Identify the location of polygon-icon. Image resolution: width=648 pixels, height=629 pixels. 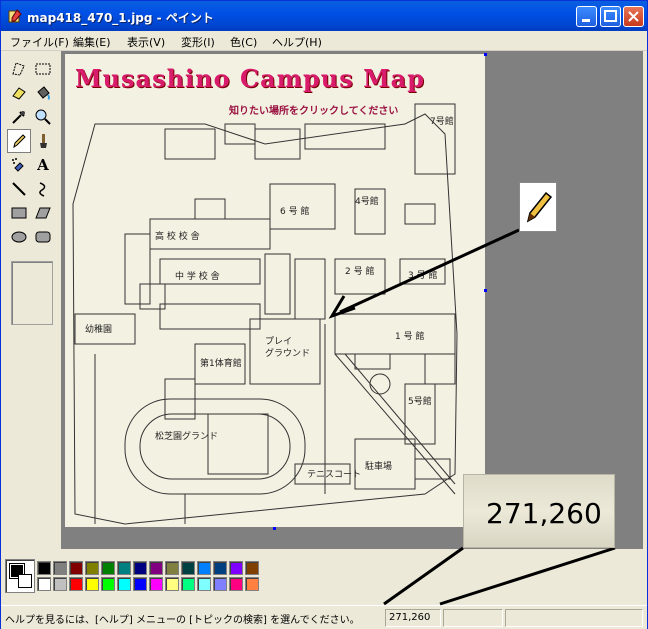
(43, 213).